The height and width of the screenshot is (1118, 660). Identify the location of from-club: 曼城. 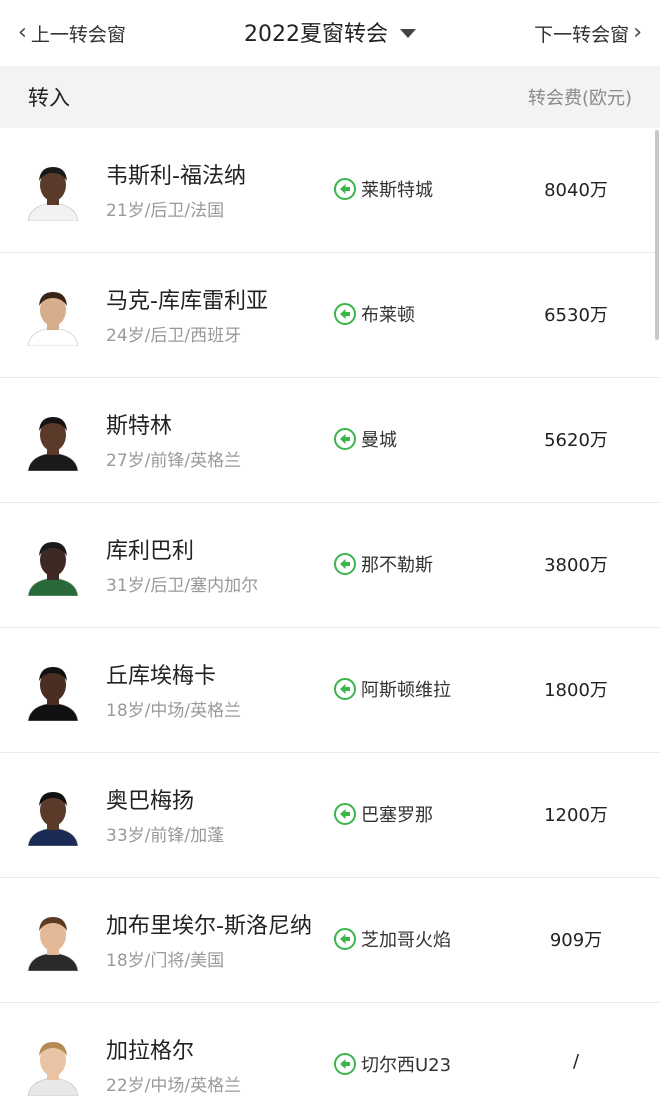
(365, 439).